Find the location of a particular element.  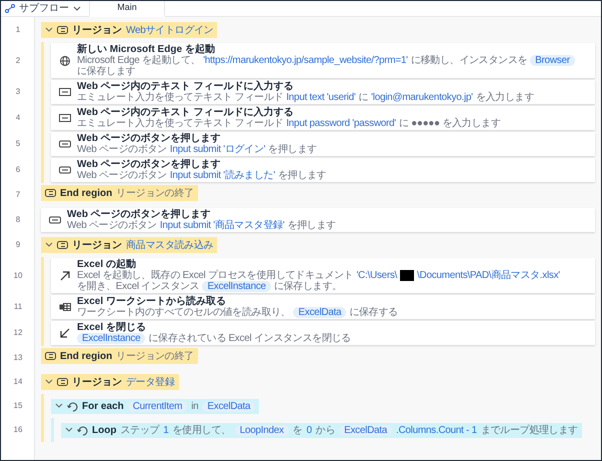

description-text: を押します is located at coordinates (302, 175).